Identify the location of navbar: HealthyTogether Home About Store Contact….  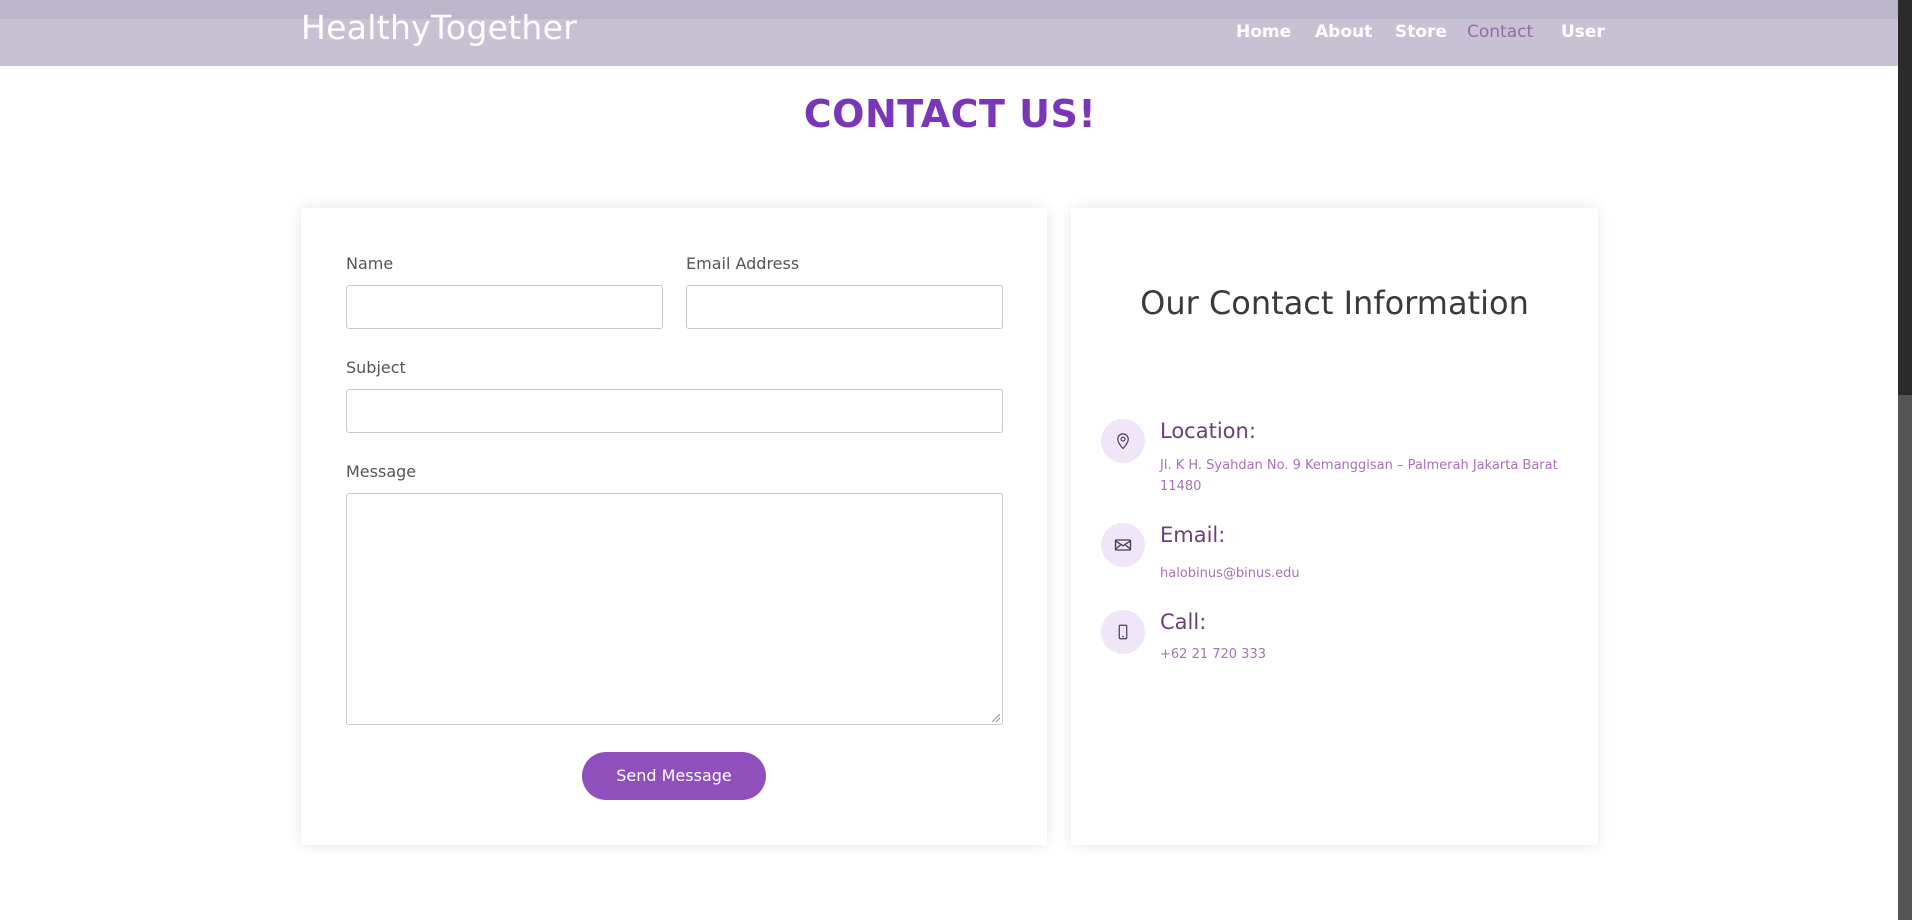
(950, 33).